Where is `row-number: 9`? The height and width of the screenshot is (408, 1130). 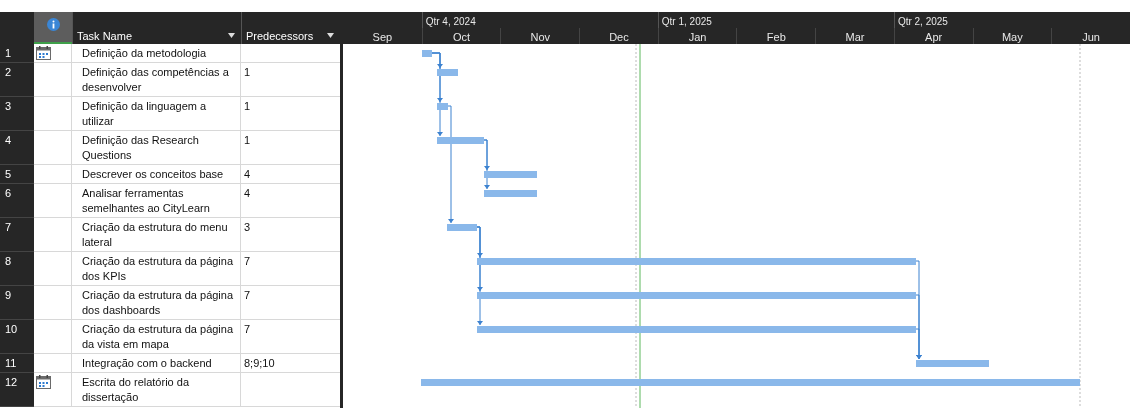 row-number: 9 is located at coordinates (17, 303).